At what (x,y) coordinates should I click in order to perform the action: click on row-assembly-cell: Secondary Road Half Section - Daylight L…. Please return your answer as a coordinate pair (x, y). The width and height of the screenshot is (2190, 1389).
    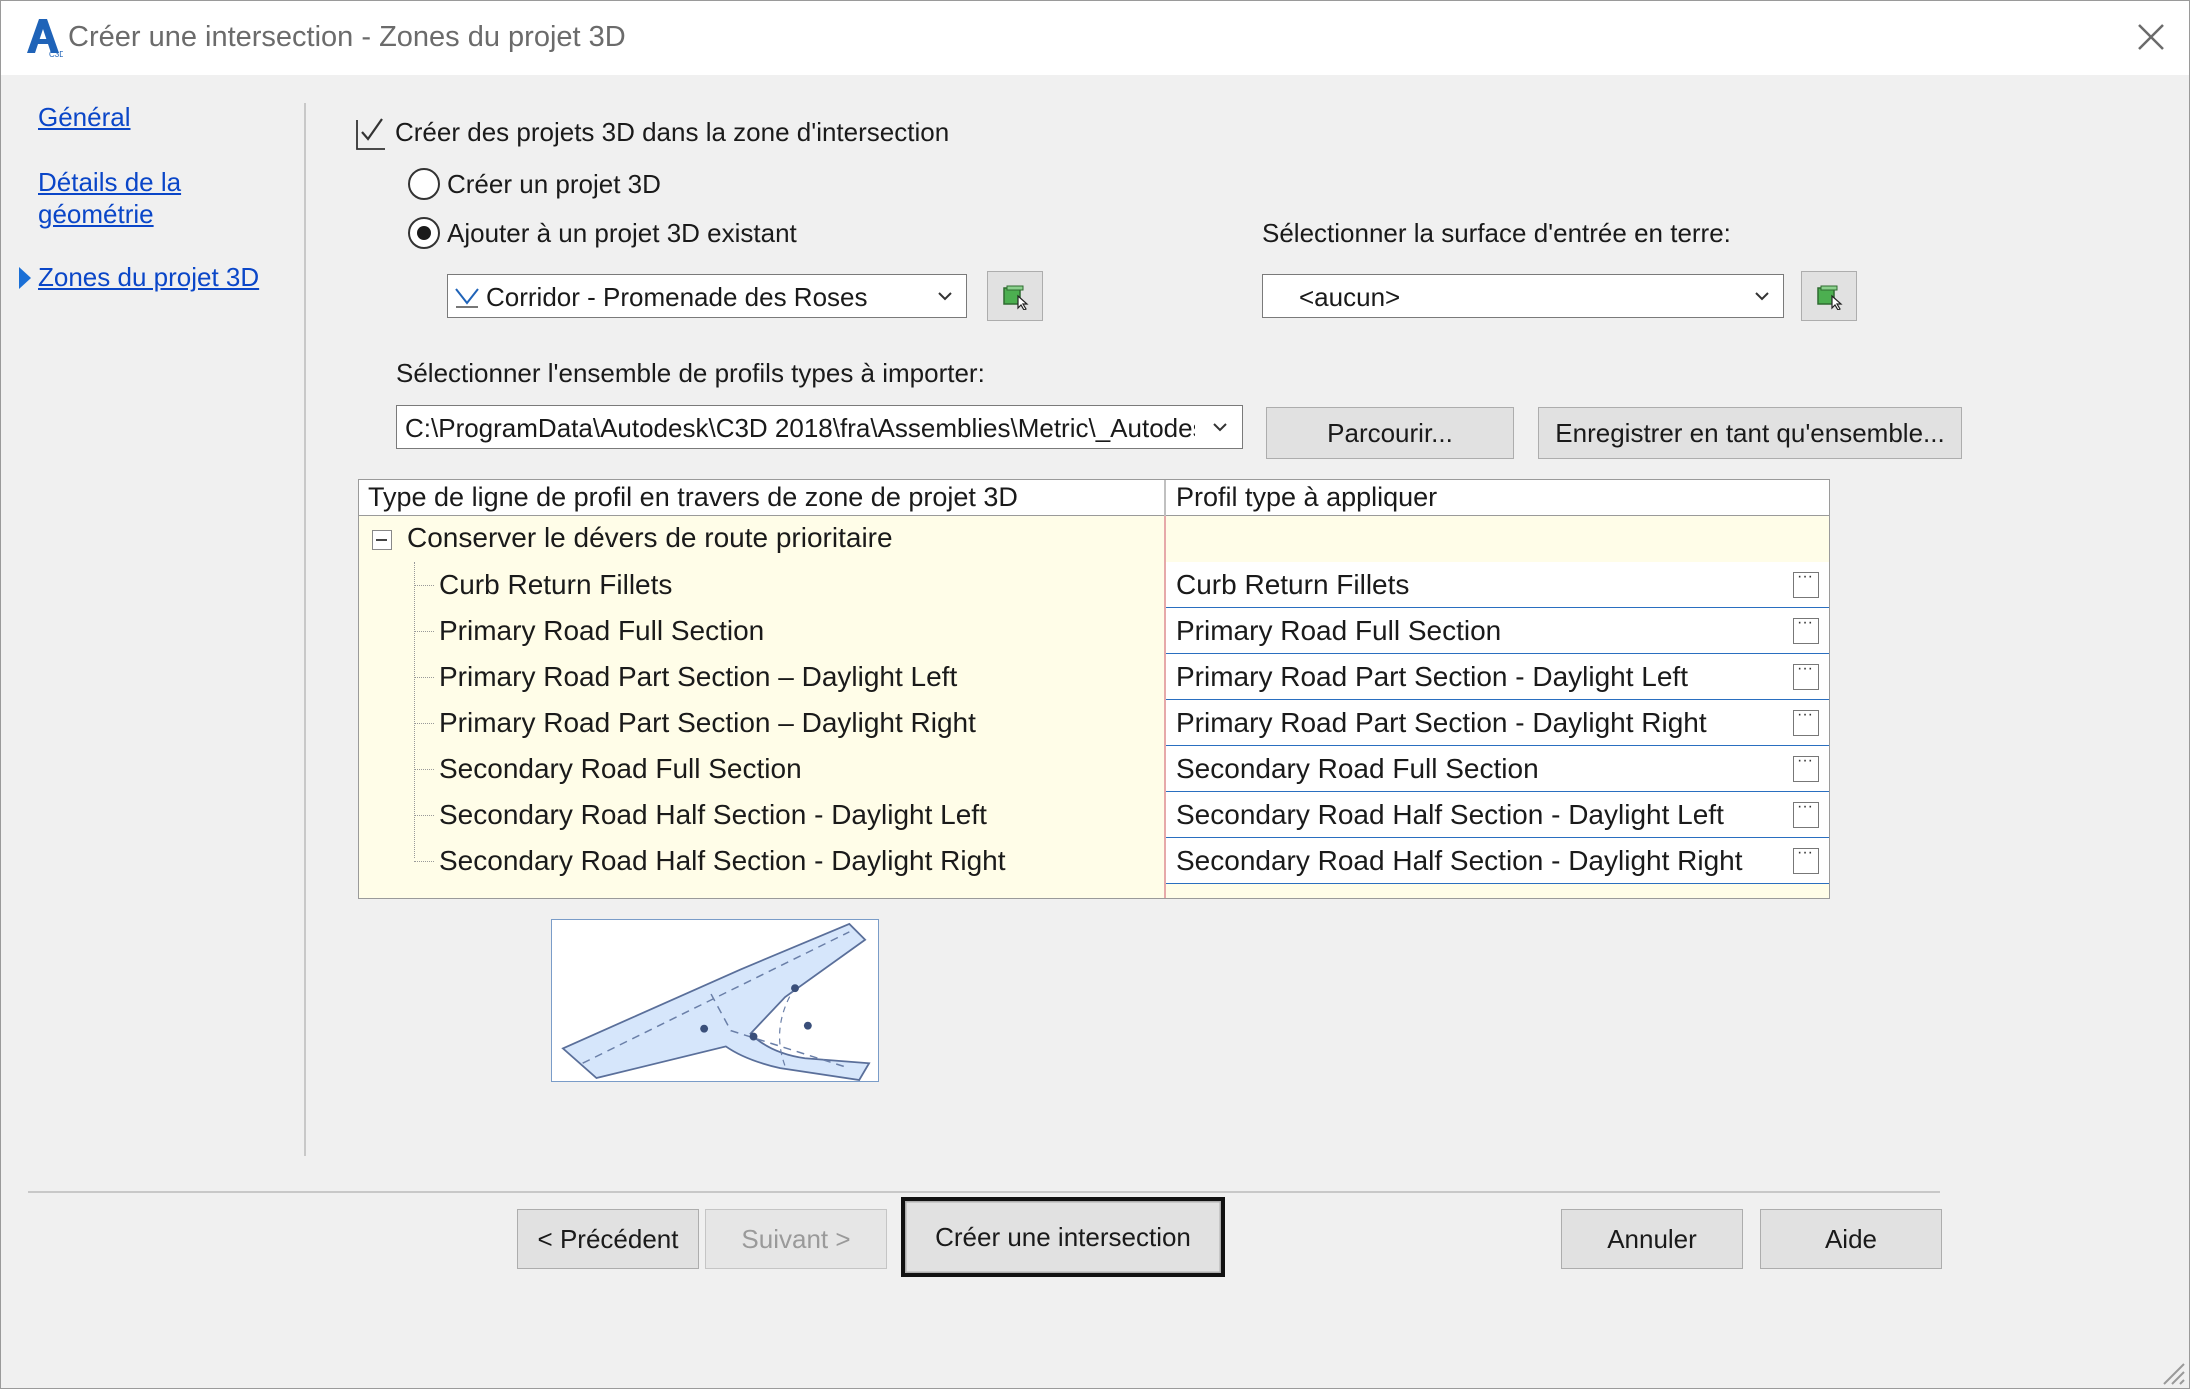
    Looking at the image, I should click on (1497, 815).